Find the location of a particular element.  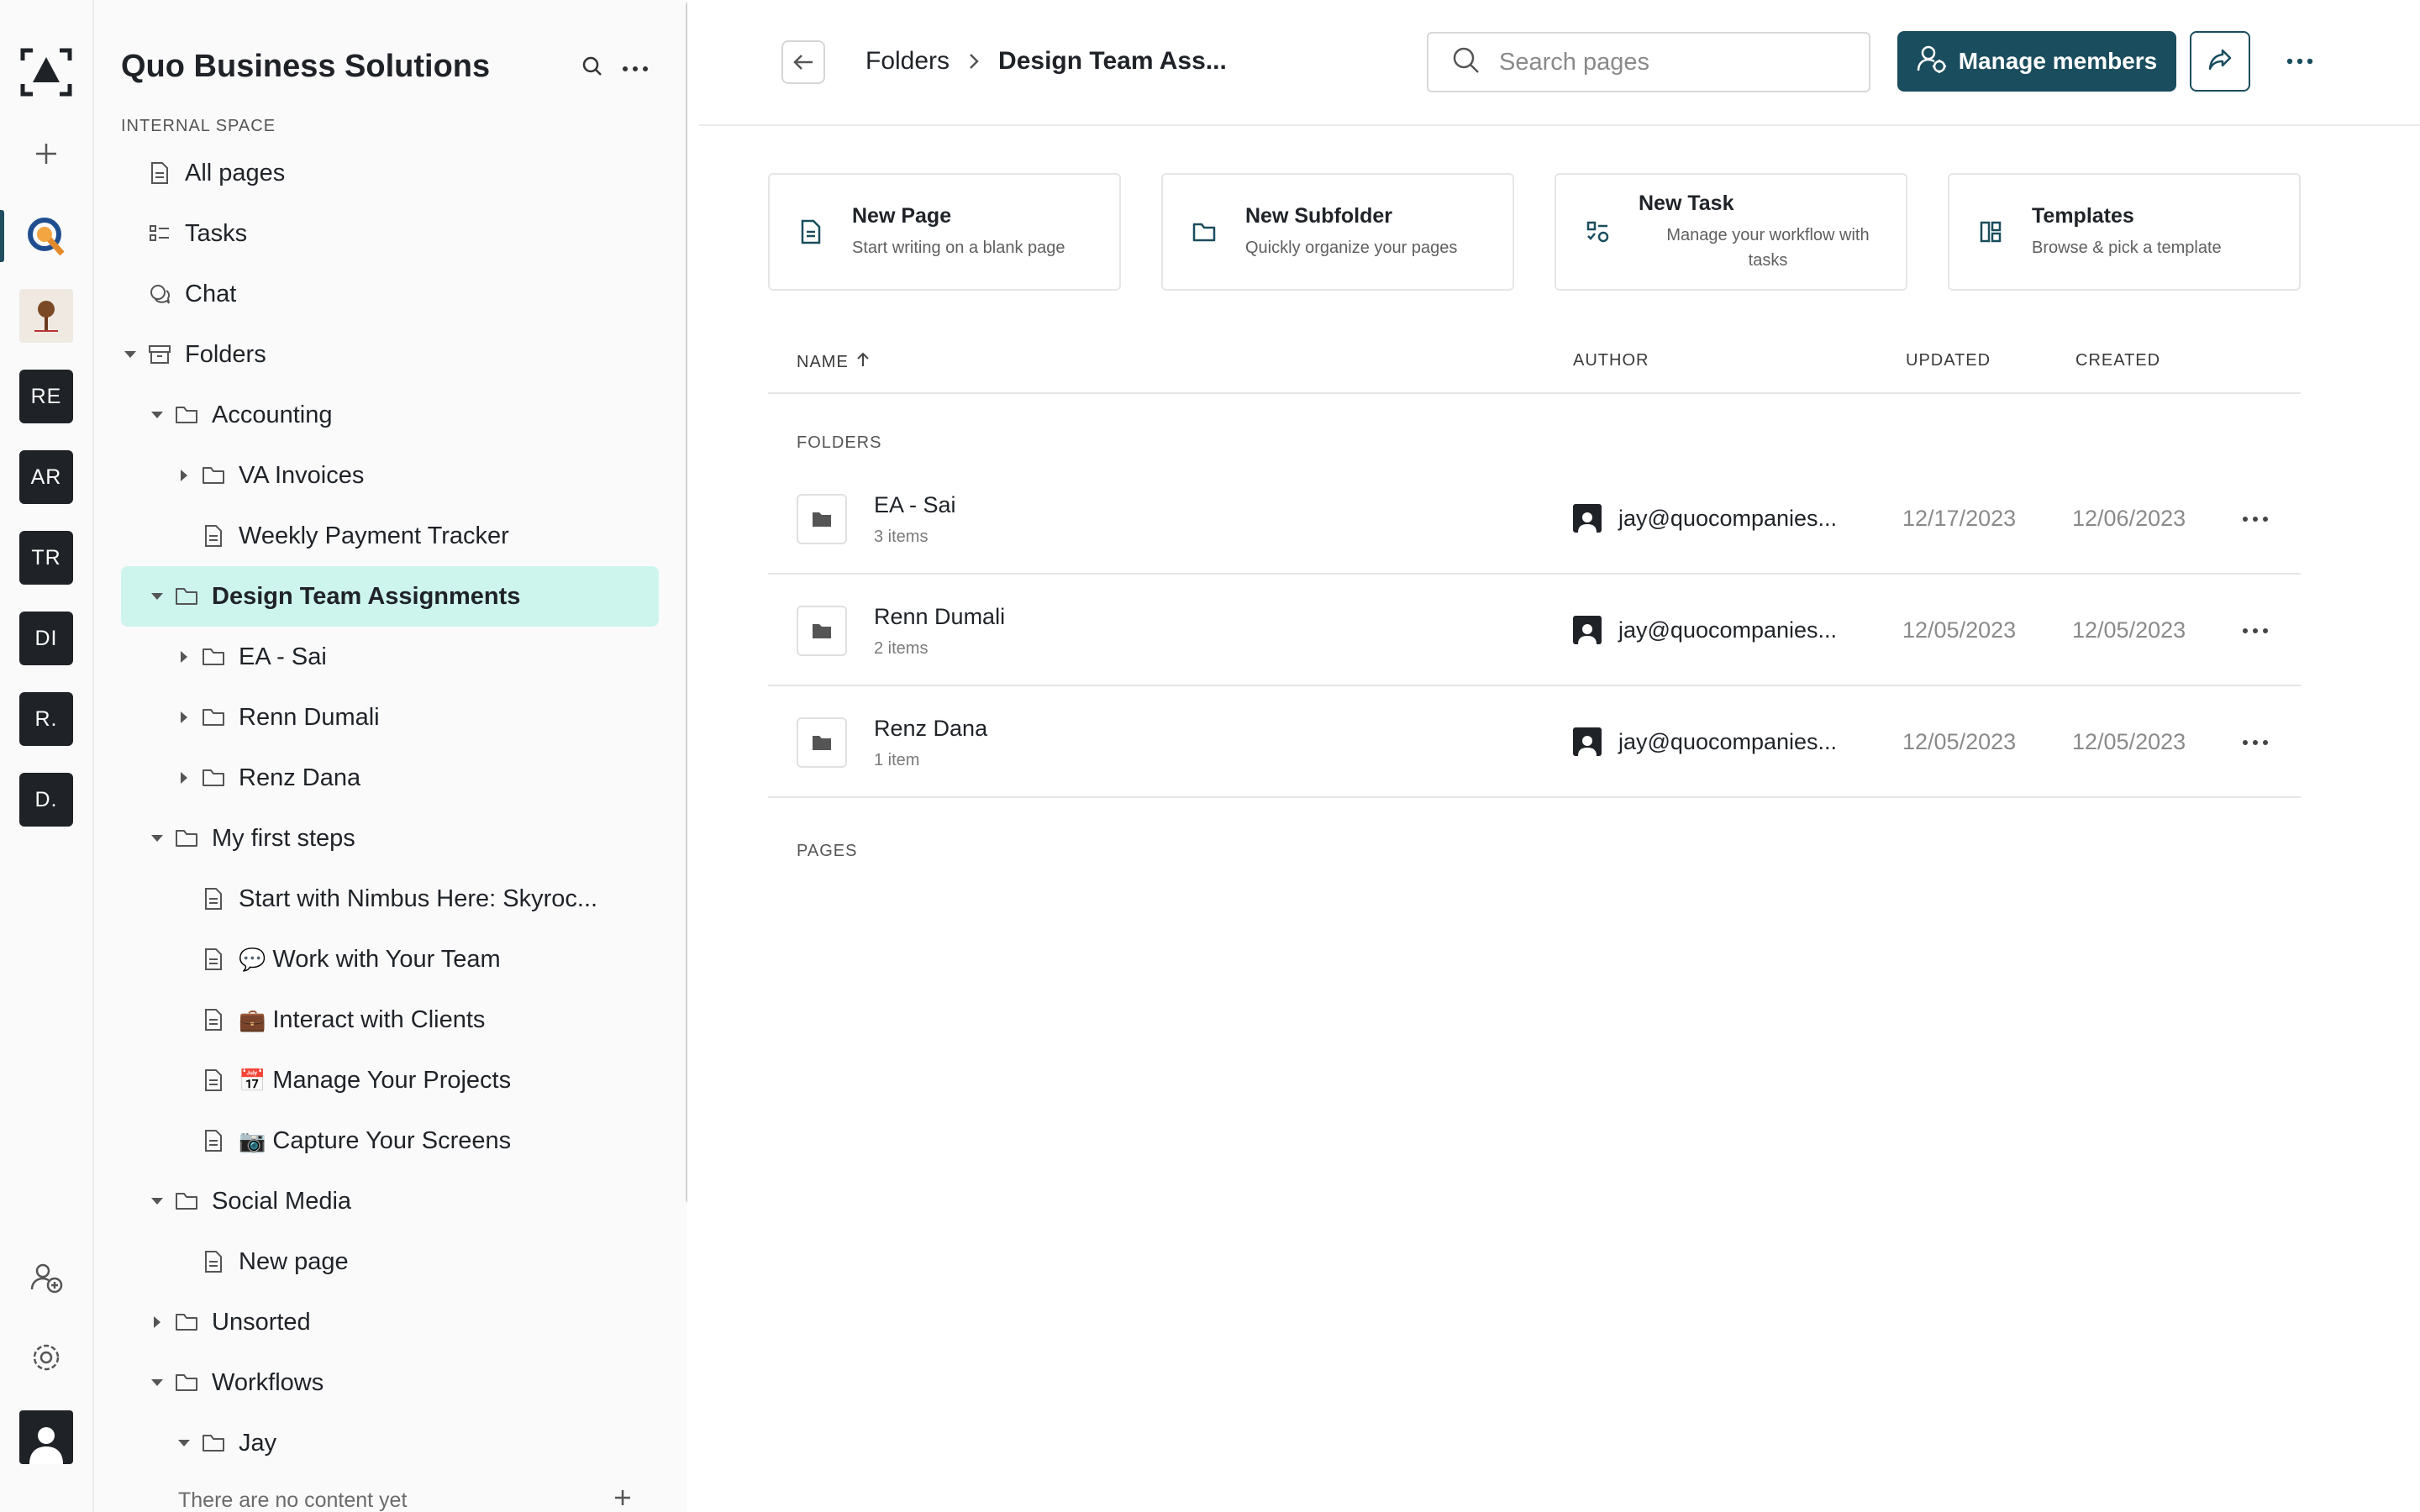

folder-name: EA - Sai is located at coordinates (915, 505).